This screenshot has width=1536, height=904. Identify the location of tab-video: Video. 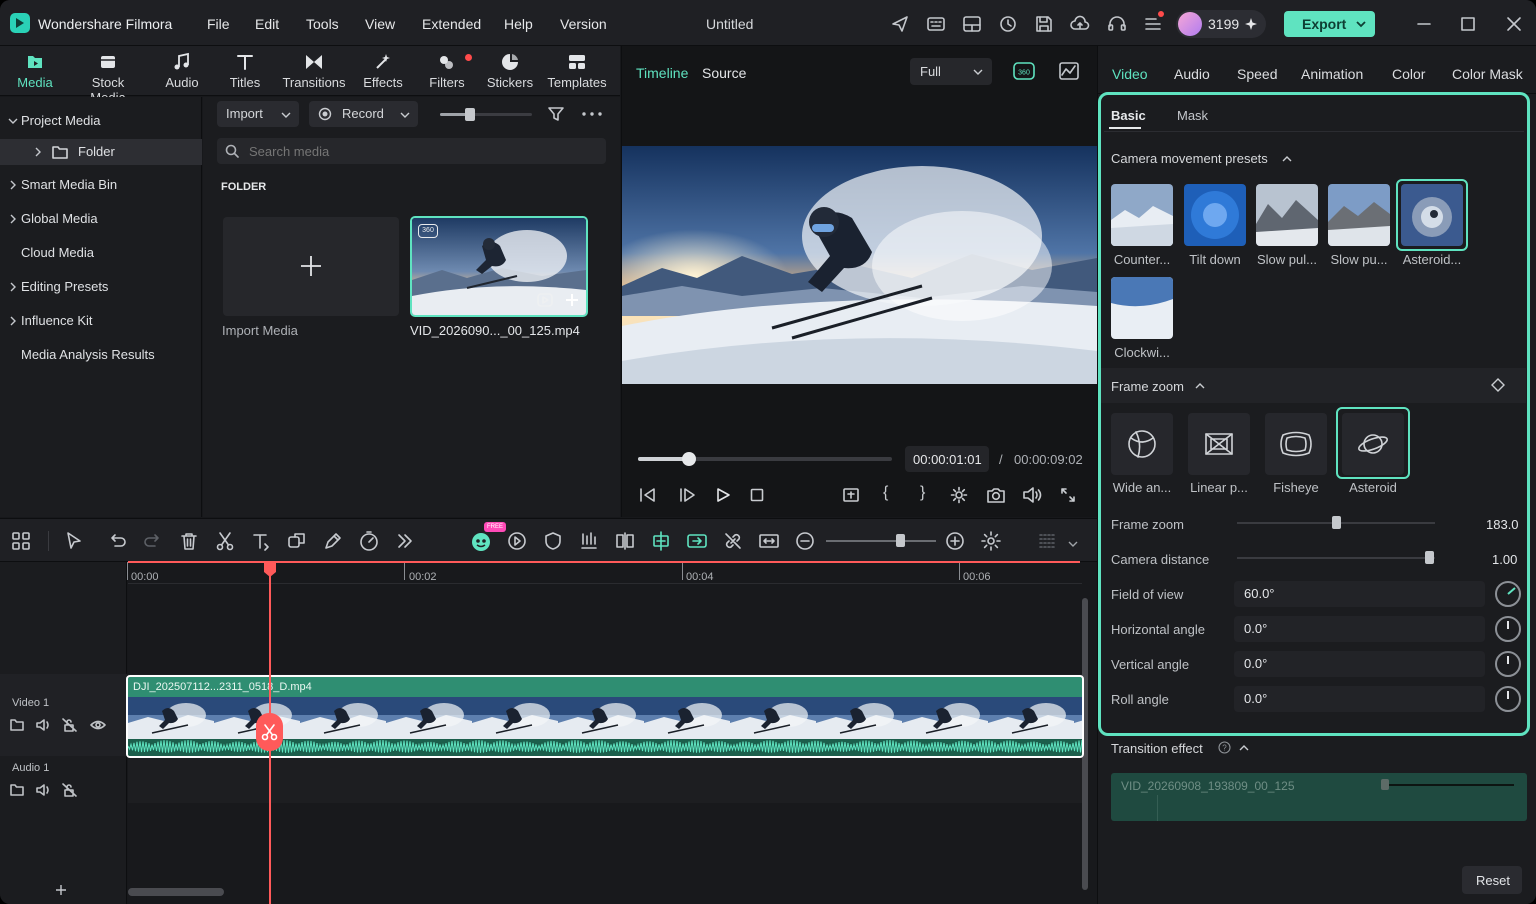
(1130, 74).